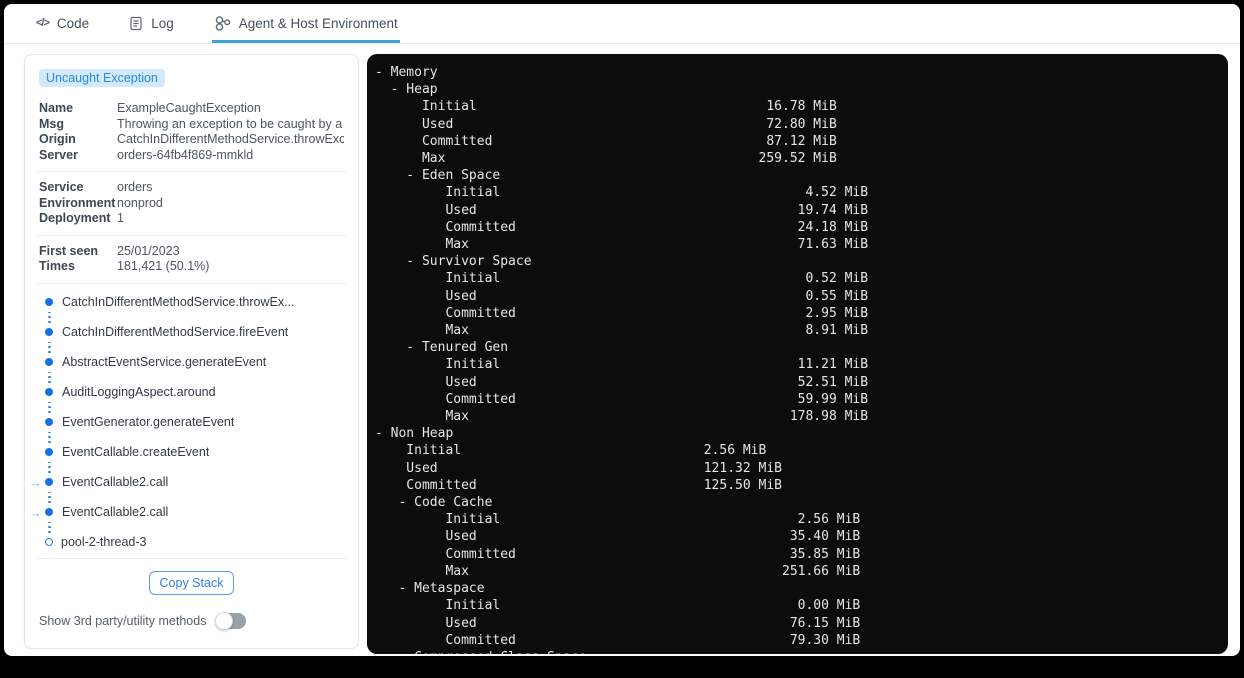 This screenshot has height=678, width=1244. I want to click on toggle-knob, so click(224, 620).